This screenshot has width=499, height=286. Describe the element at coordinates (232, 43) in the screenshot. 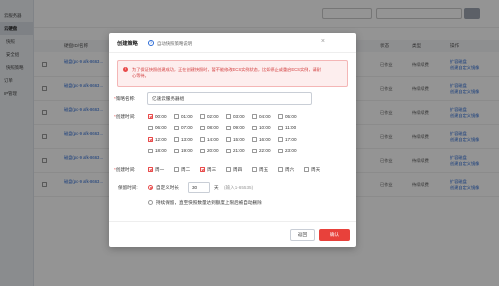

I see `dialog-header: 创建策略 ? 自动快照策略说明 ×` at that location.